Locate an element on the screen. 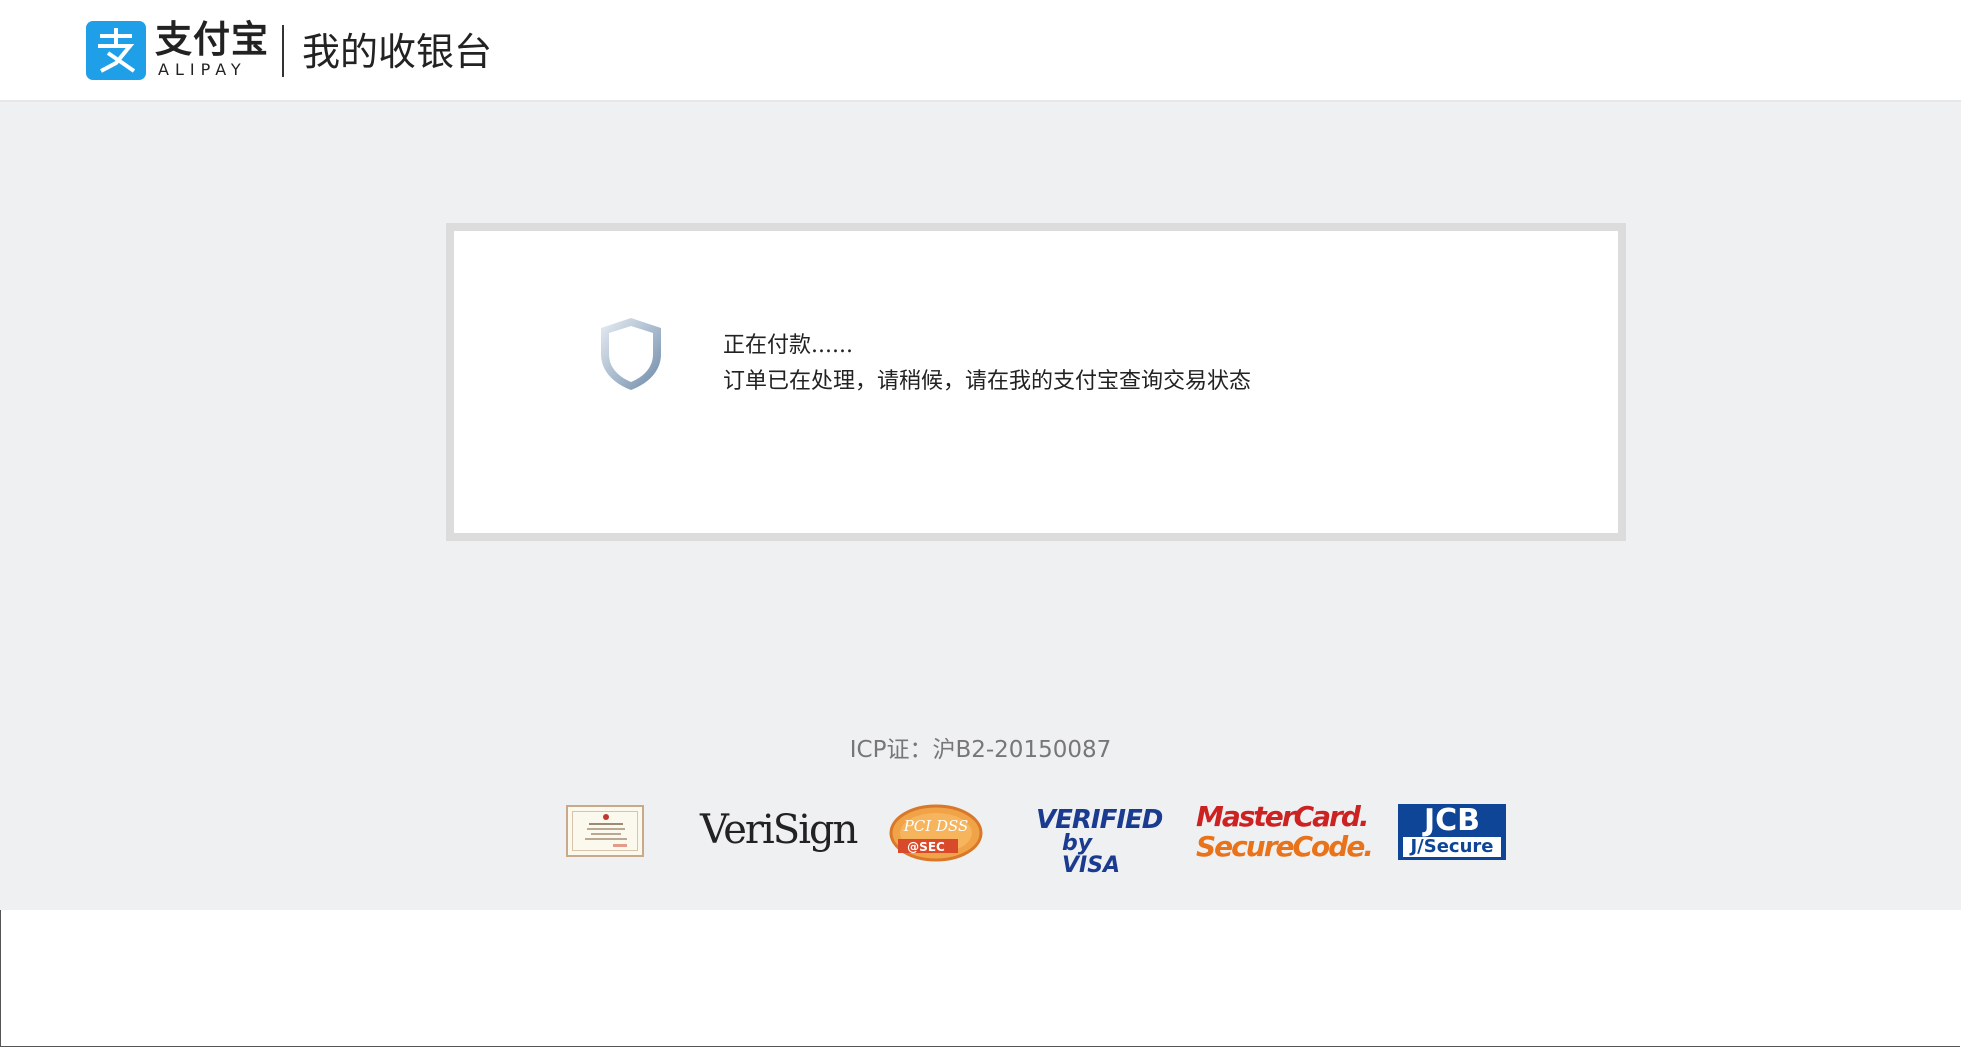  brand-name-en: ALIPAY is located at coordinates (202, 69).